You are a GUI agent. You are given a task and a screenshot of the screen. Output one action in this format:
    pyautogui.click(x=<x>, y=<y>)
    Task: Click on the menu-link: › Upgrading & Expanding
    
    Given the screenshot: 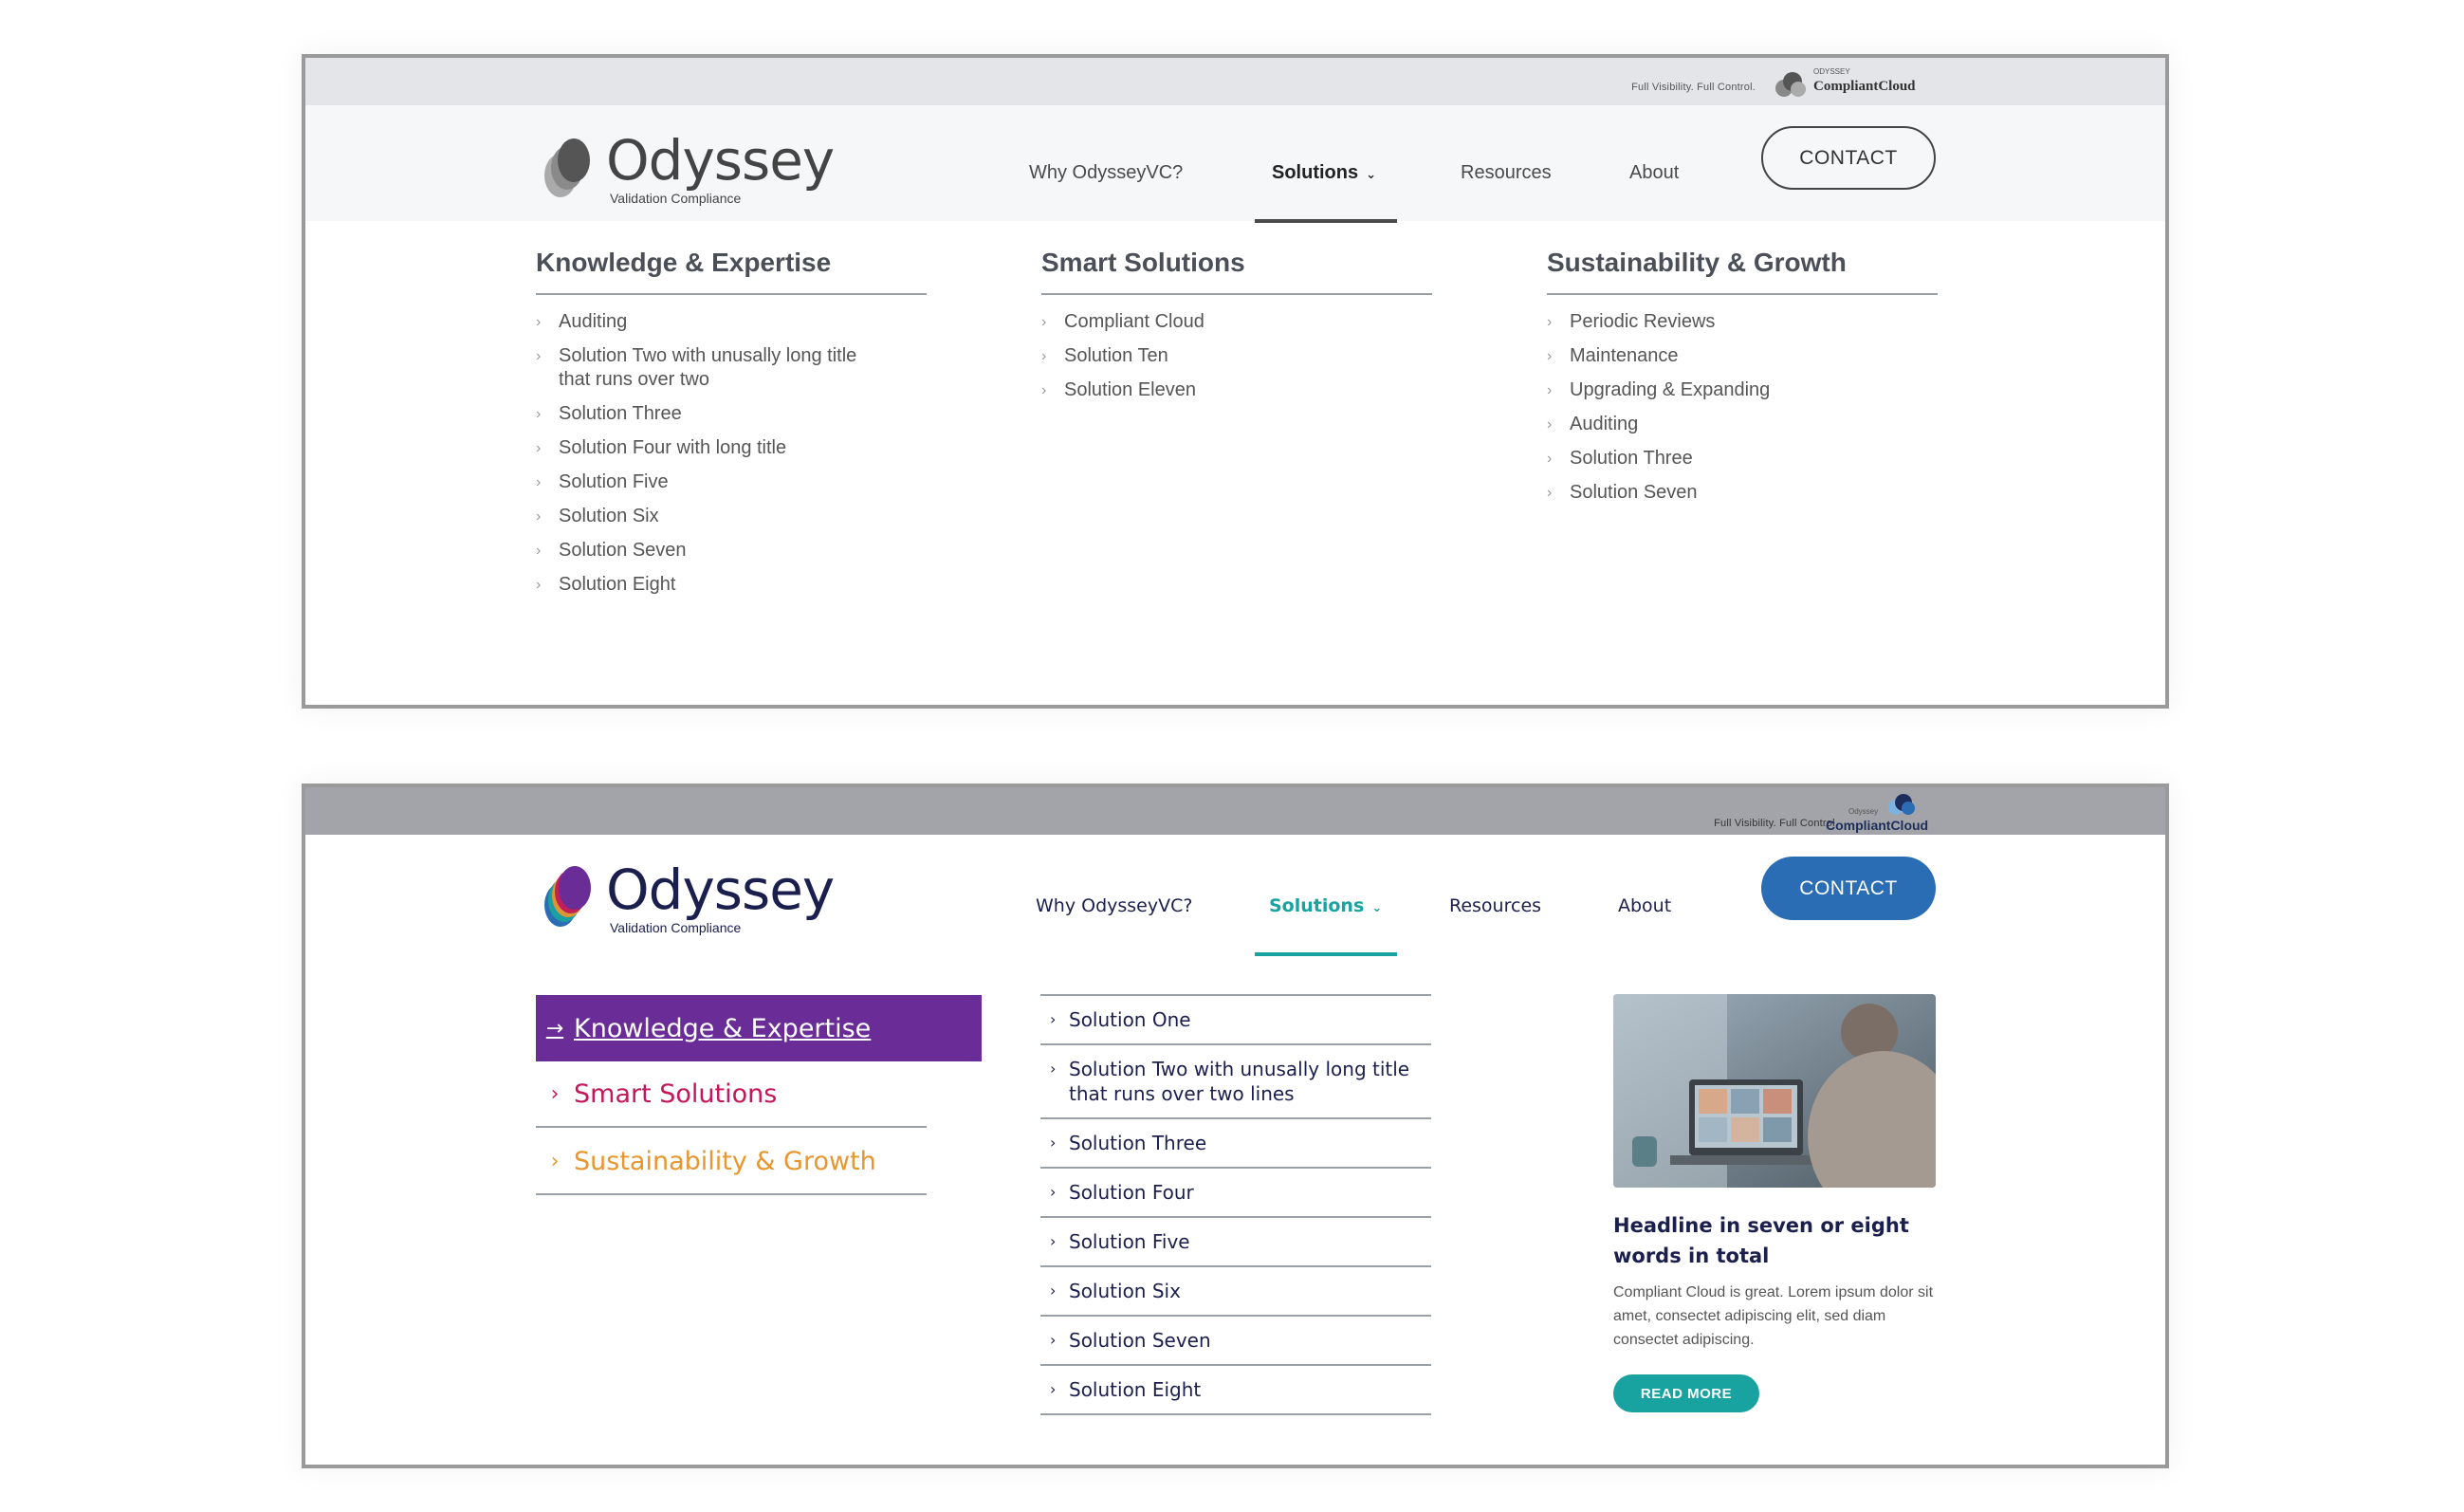 What is the action you would take?
    pyautogui.click(x=1742, y=390)
    